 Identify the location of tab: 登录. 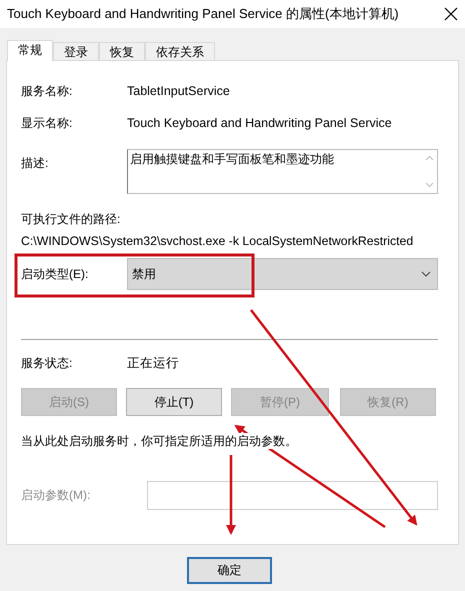
(76, 51).